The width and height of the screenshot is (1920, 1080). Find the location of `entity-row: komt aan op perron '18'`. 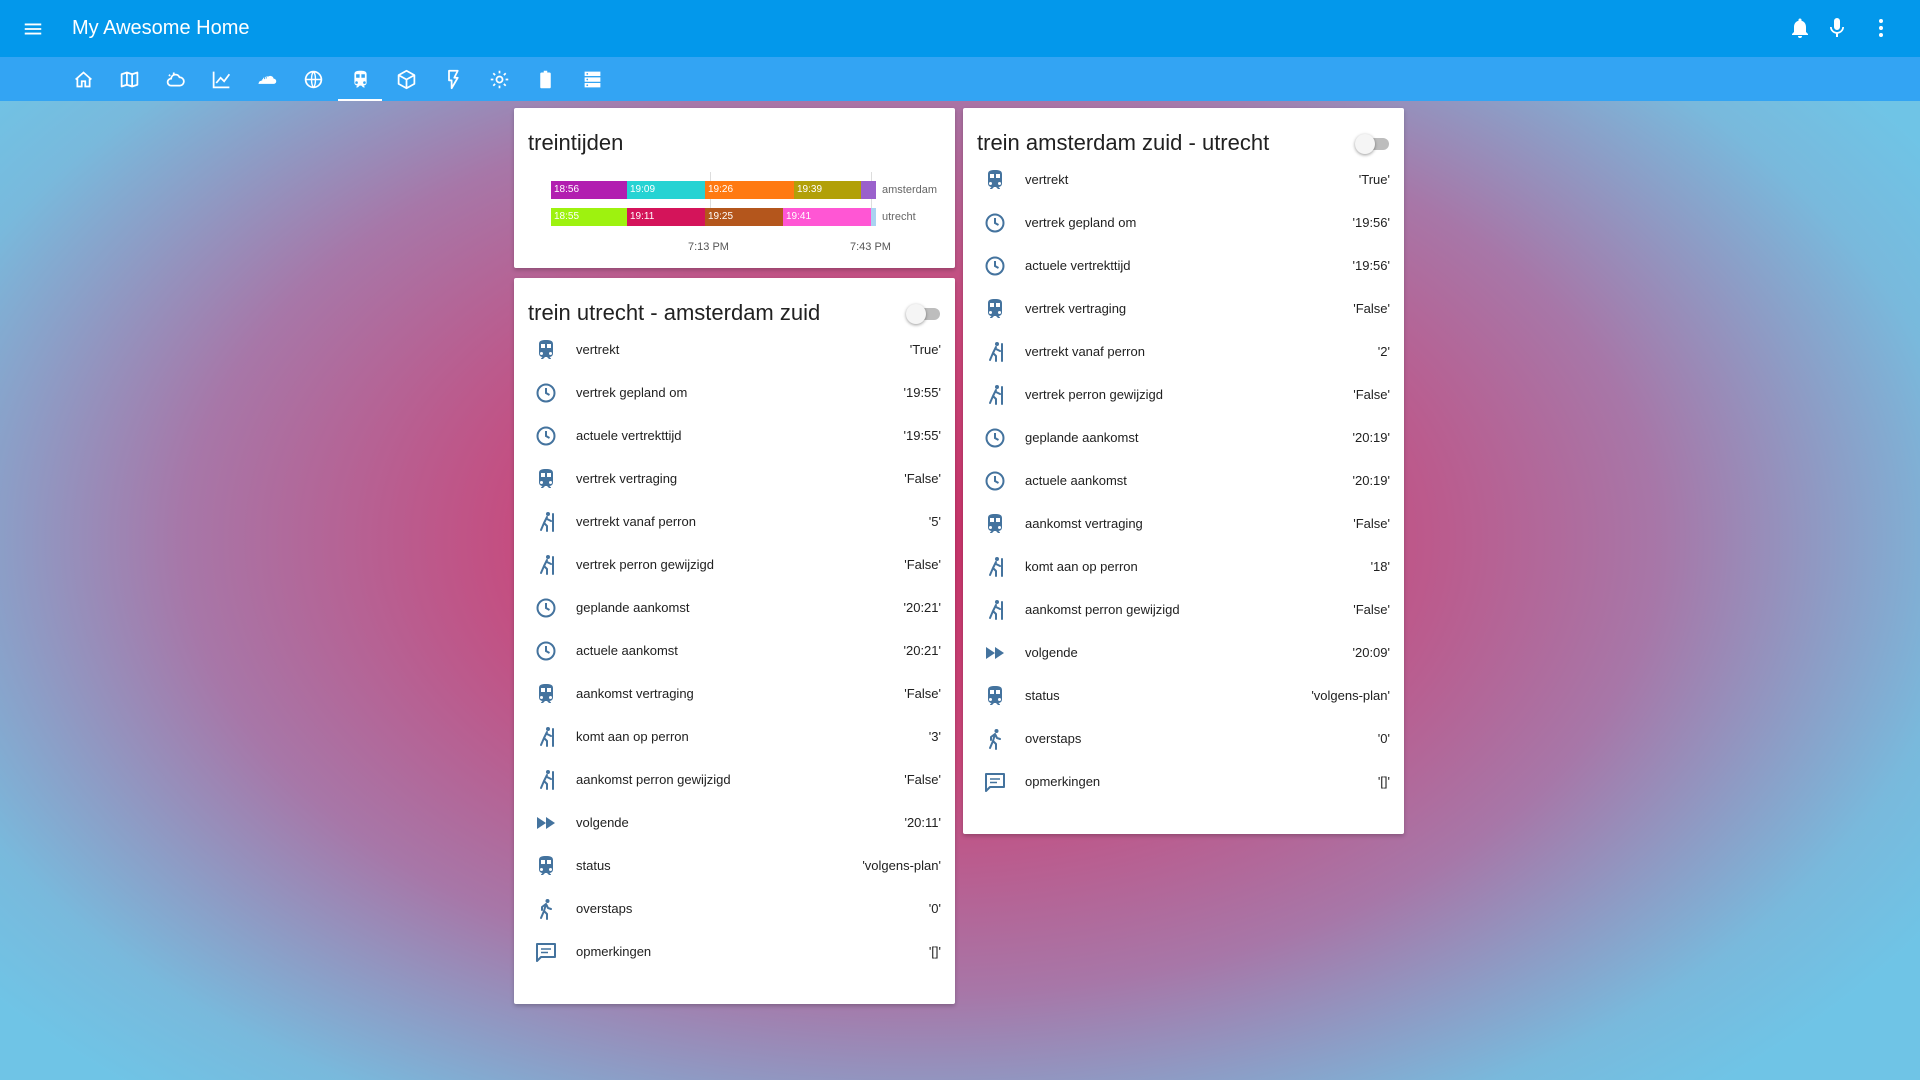

entity-row: komt aan op perron '18' is located at coordinates (1183, 566).